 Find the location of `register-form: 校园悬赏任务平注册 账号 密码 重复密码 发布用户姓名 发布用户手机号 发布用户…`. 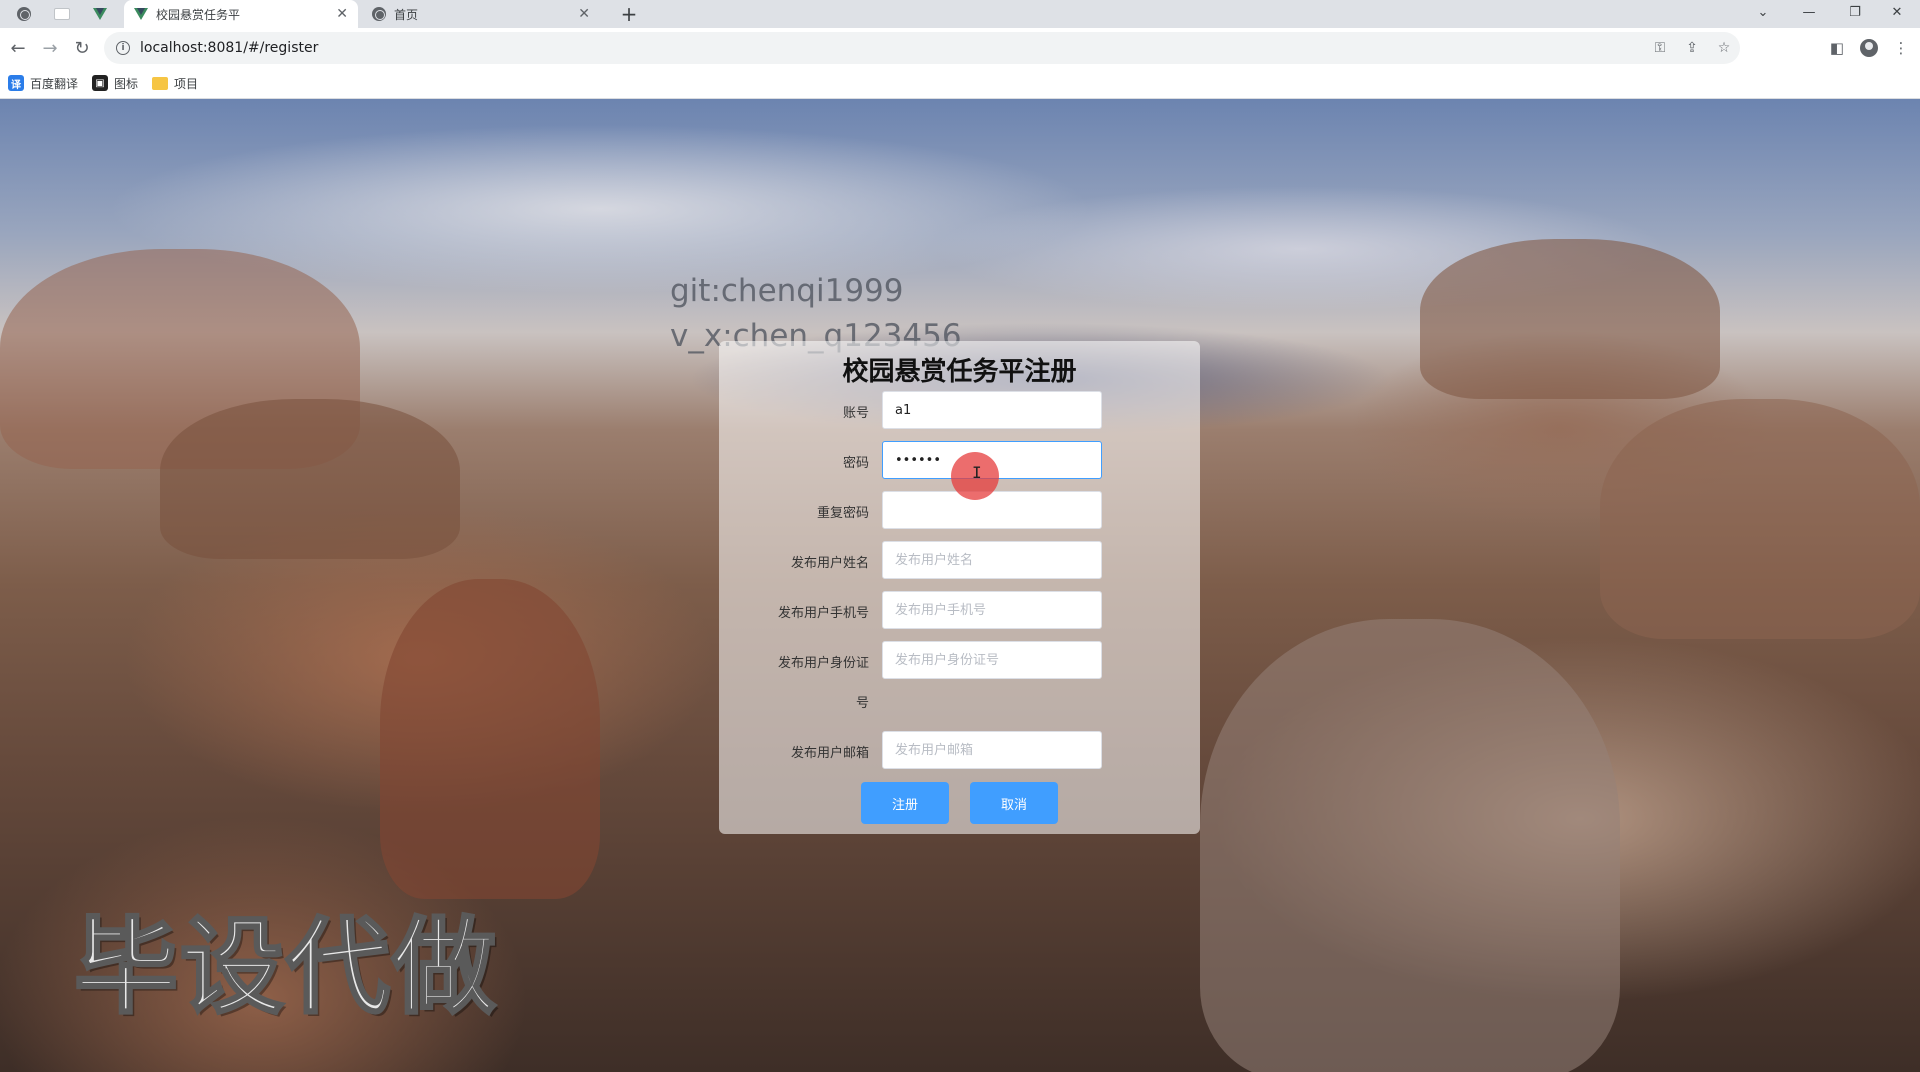

register-form: 校园悬赏任务平注册 账号 密码 重复密码 发布用户姓名 发布用户手机号 发布用户… is located at coordinates (959, 587).